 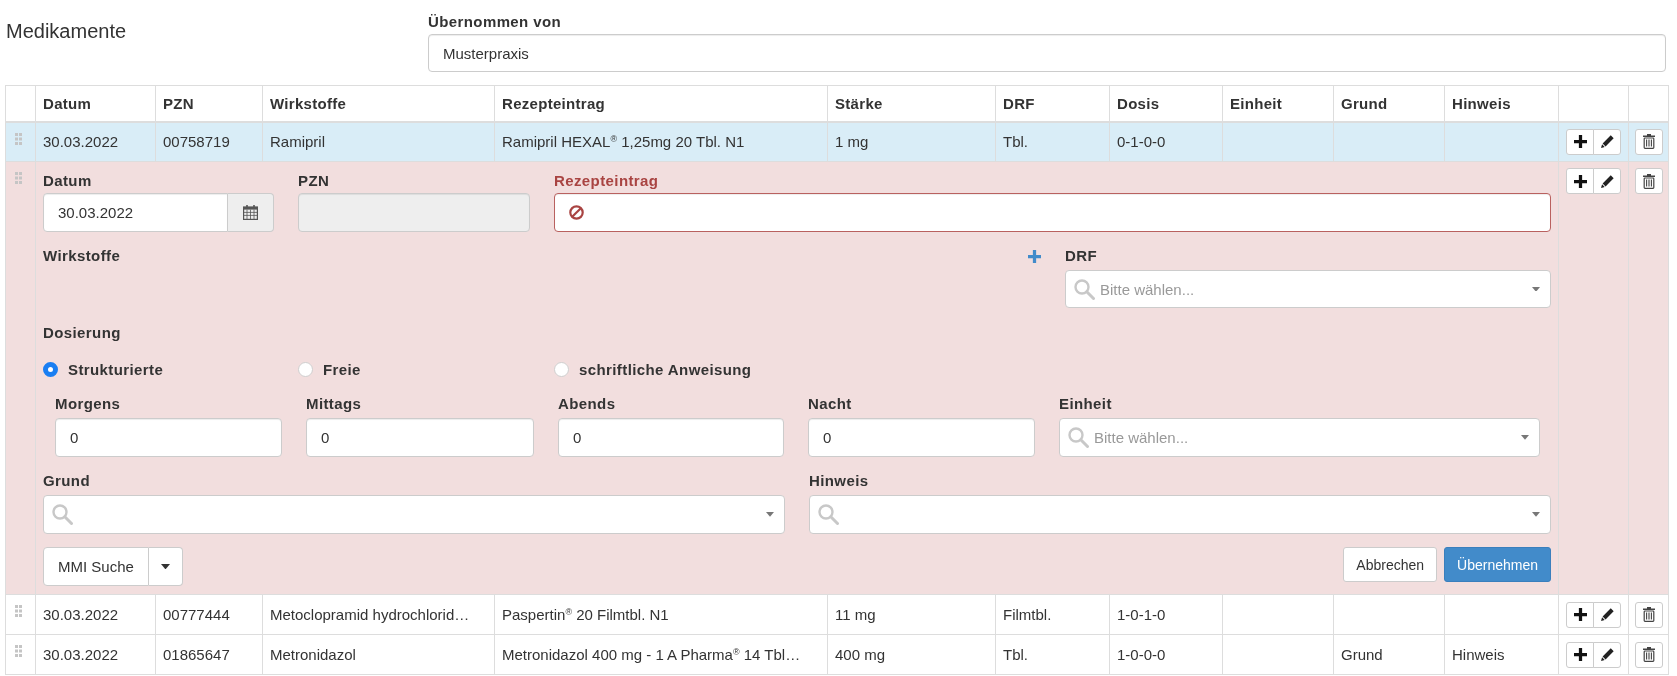 I want to click on column-header: Grund, so click(x=1389, y=103).